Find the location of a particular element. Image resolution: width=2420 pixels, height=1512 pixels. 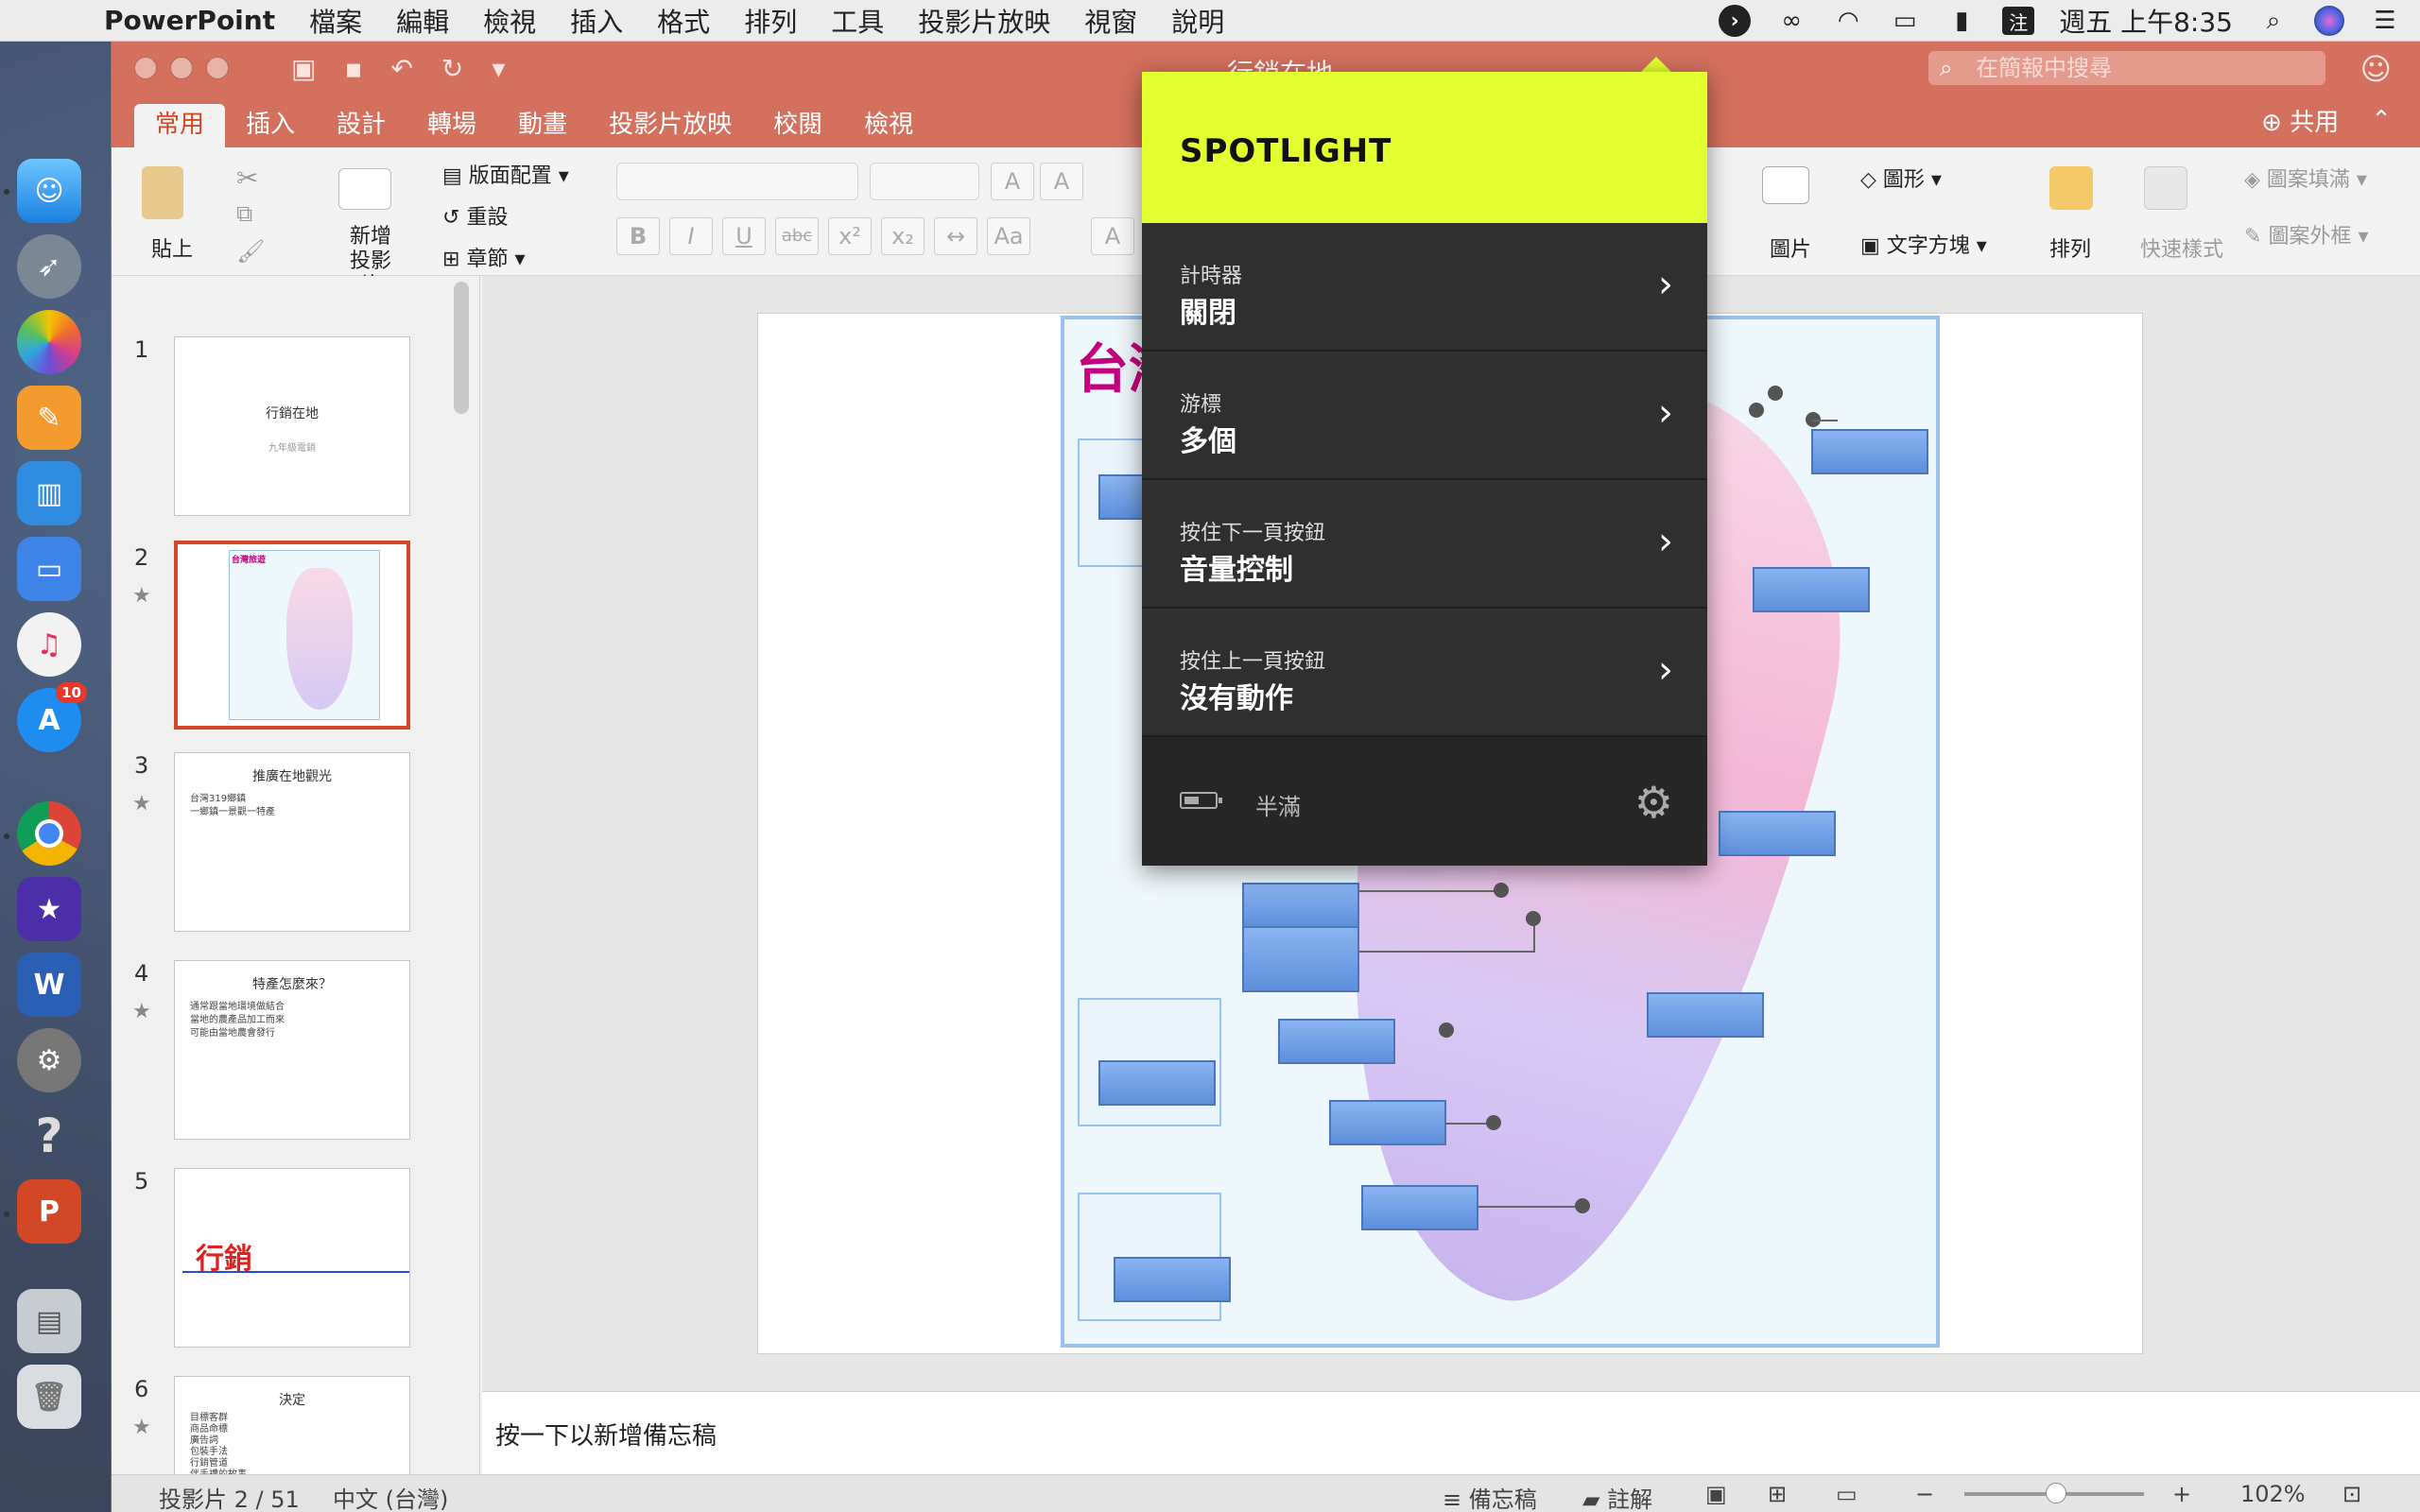

slide-thumbnail-4: 特產怎麼來？ 通常跟當地環境做結合 當地的農產品加工而來 可能由當地農會發行 is located at coordinates (292, 1050).